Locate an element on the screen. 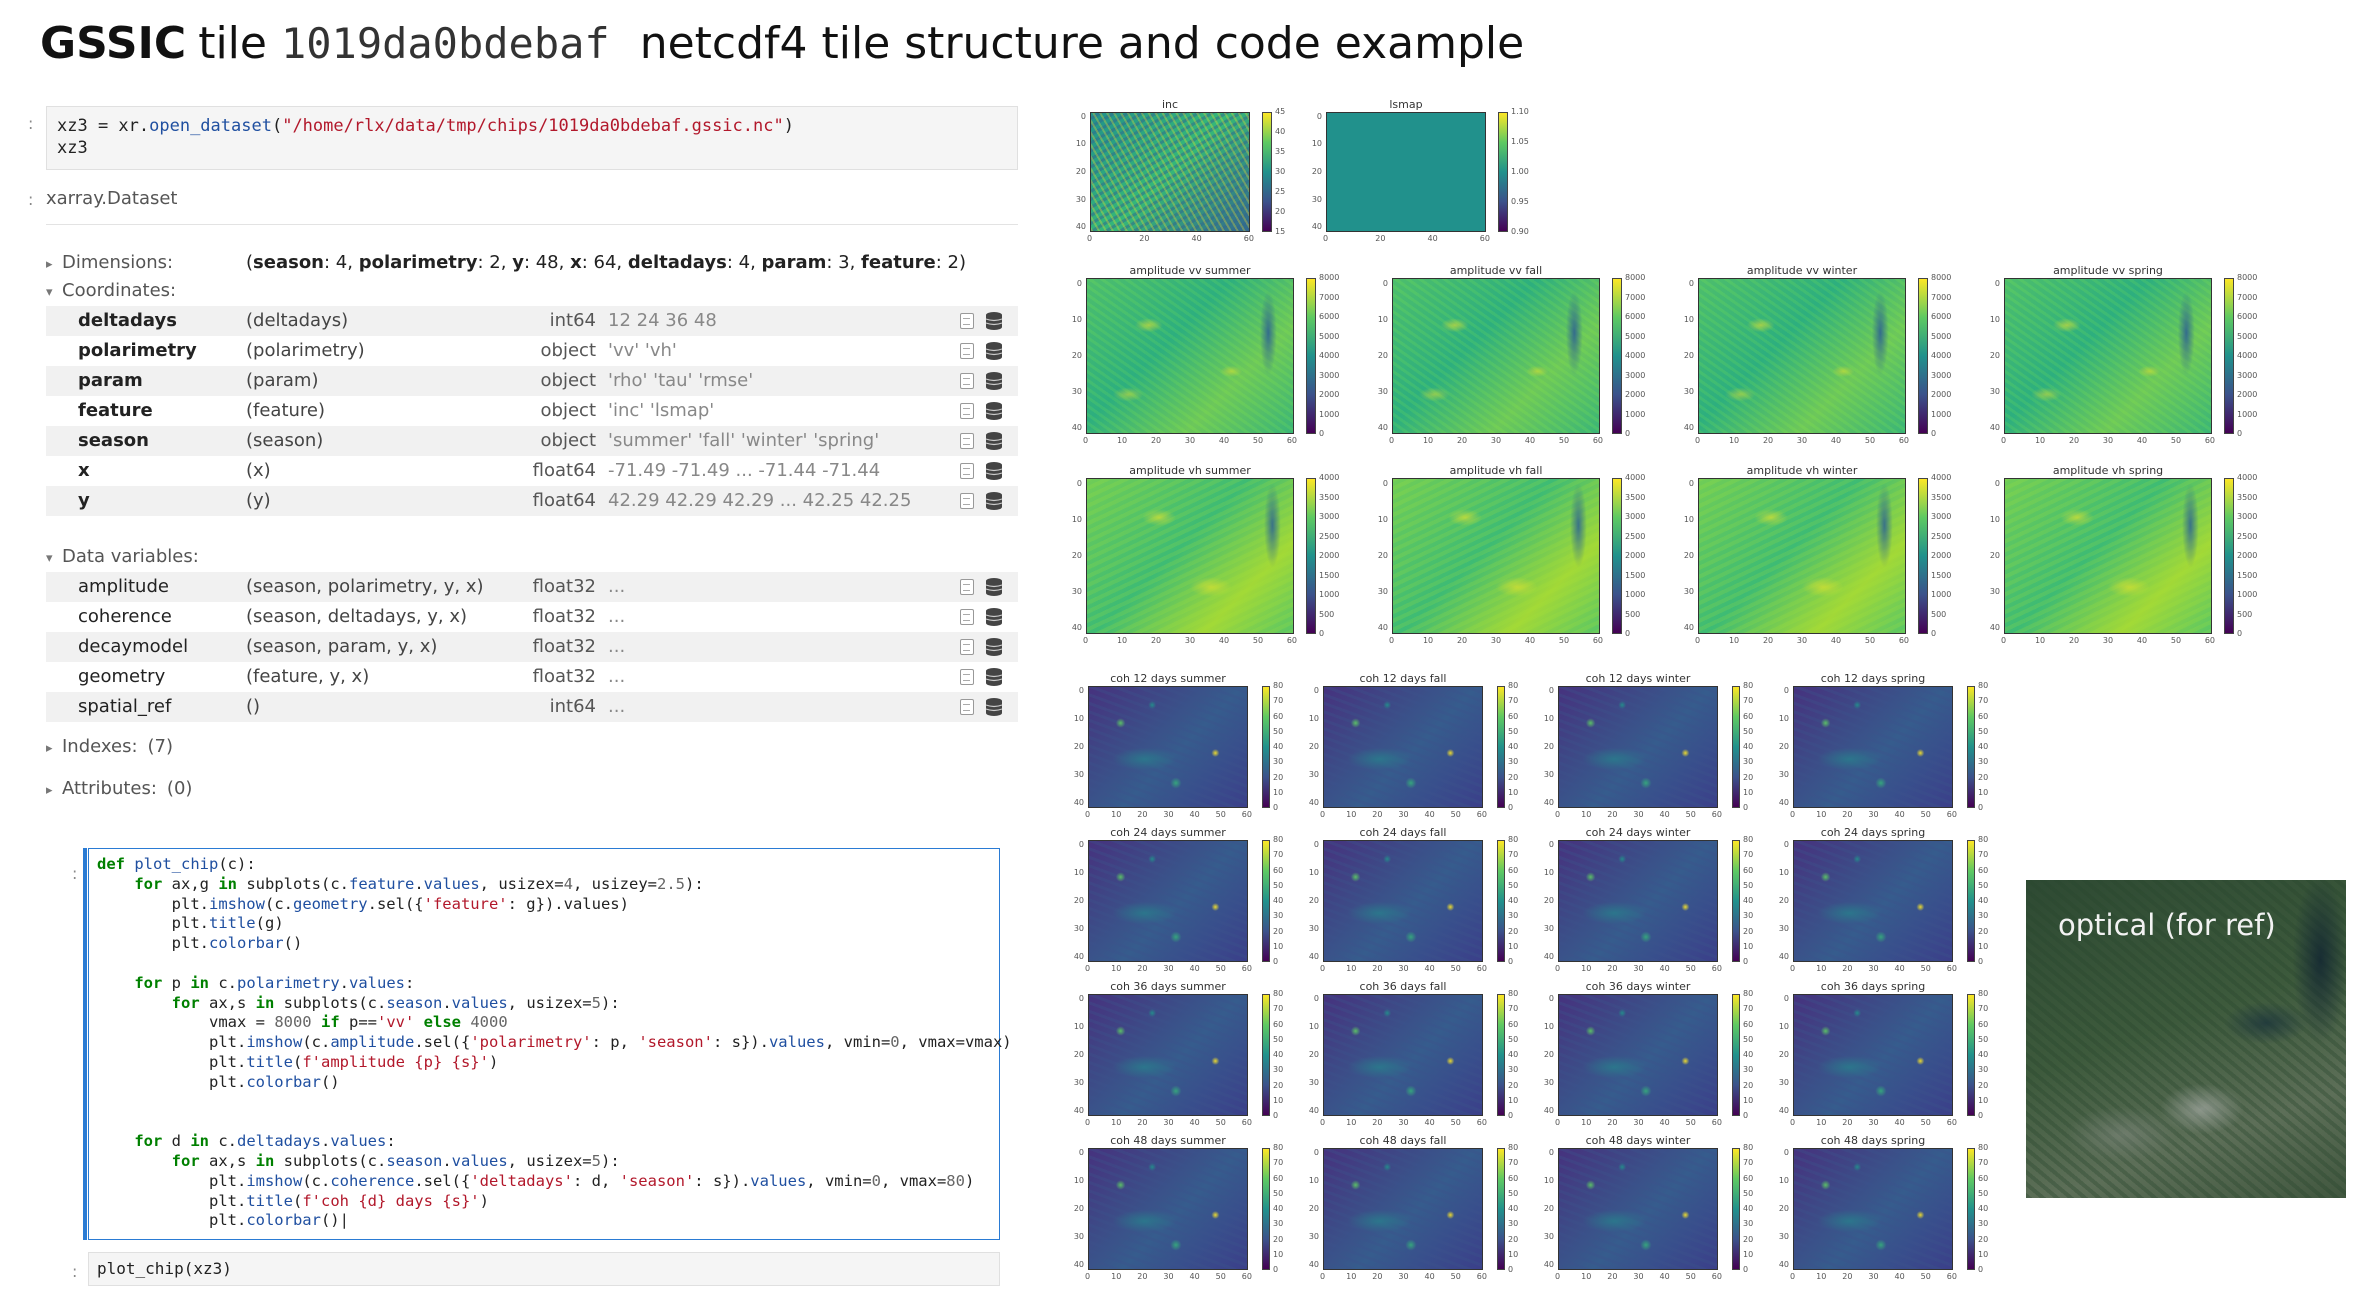  y-tick-label: 20 is located at coordinates (1783, 1054).